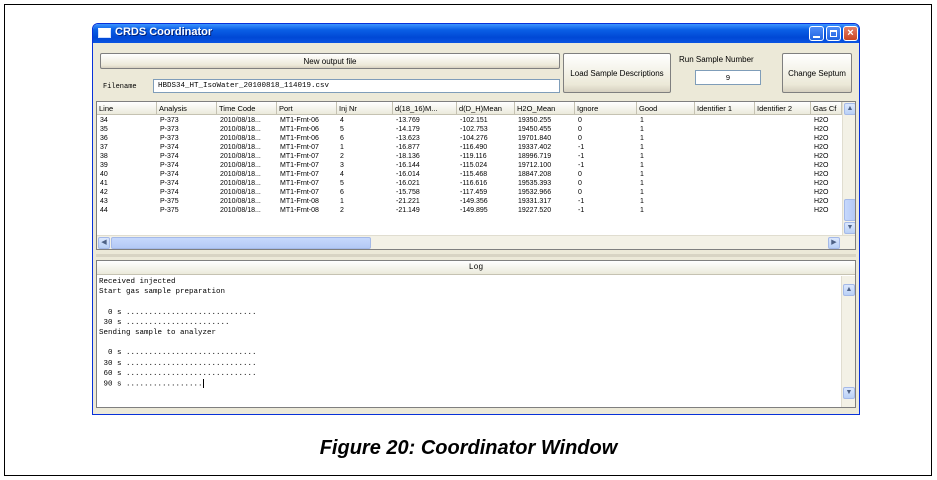 The height and width of the screenshot is (480, 937). Describe the element at coordinates (104, 120) in the screenshot. I see `table-cell: 34` at that location.